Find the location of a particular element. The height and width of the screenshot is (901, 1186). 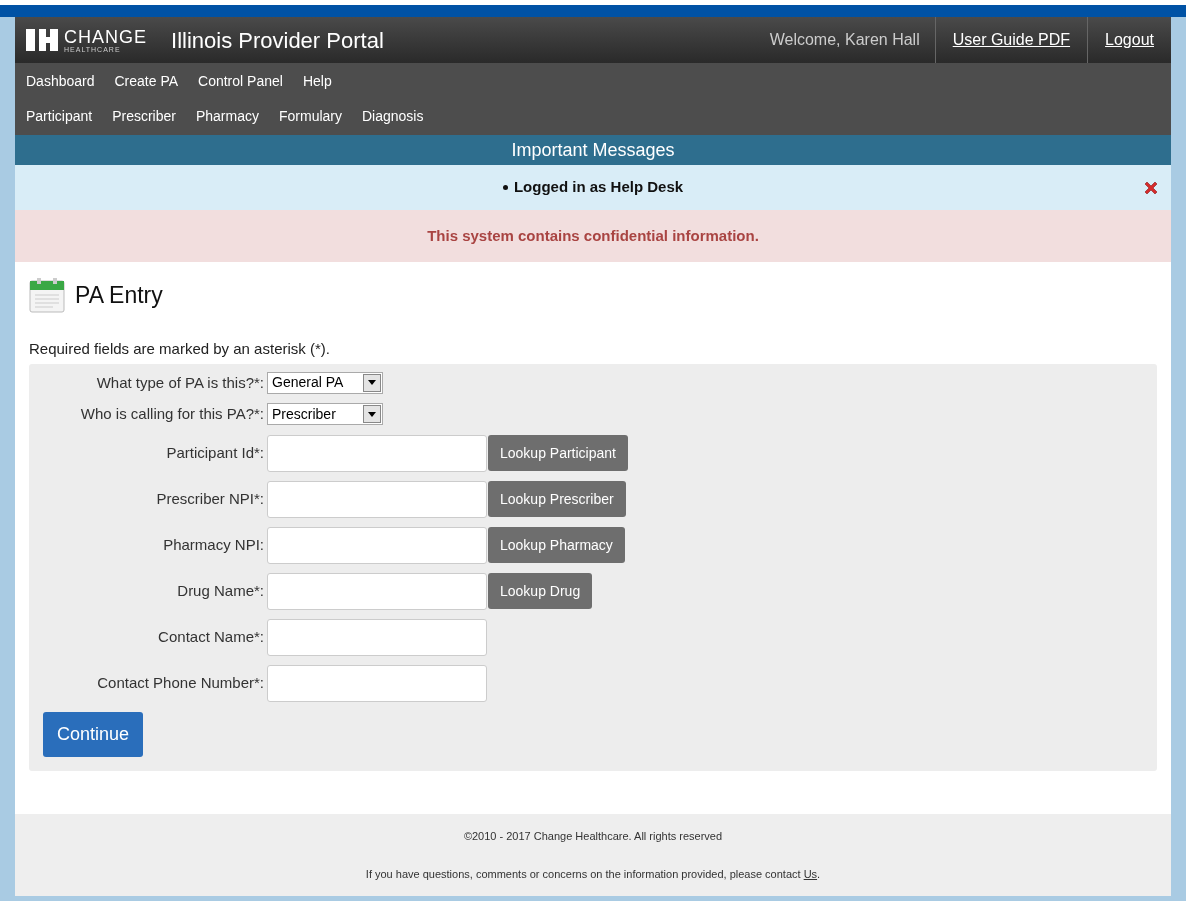

messages-header: Important Messages is located at coordinates (593, 150).